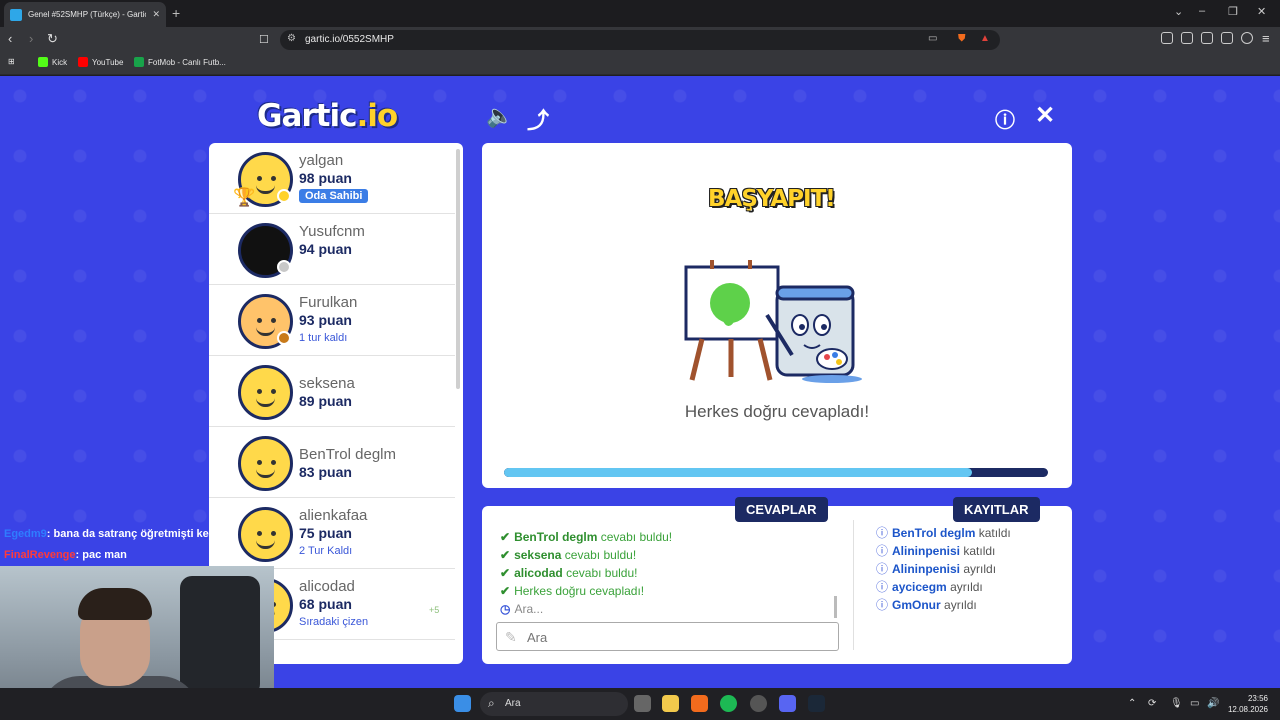 The height and width of the screenshot is (720, 1280). I want to click on reload-icon: ↻, so click(52, 39).